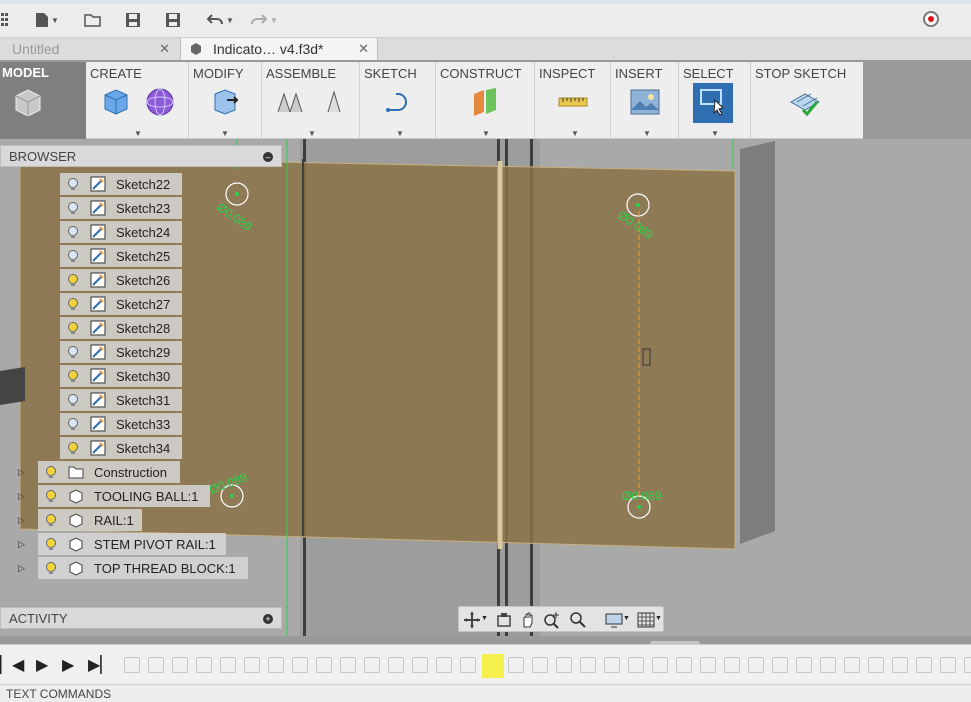 This screenshot has width=971, height=702. What do you see at coordinates (504, 620) in the screenshot?
I see `look-at-icon` at bounding box center [504, 620].